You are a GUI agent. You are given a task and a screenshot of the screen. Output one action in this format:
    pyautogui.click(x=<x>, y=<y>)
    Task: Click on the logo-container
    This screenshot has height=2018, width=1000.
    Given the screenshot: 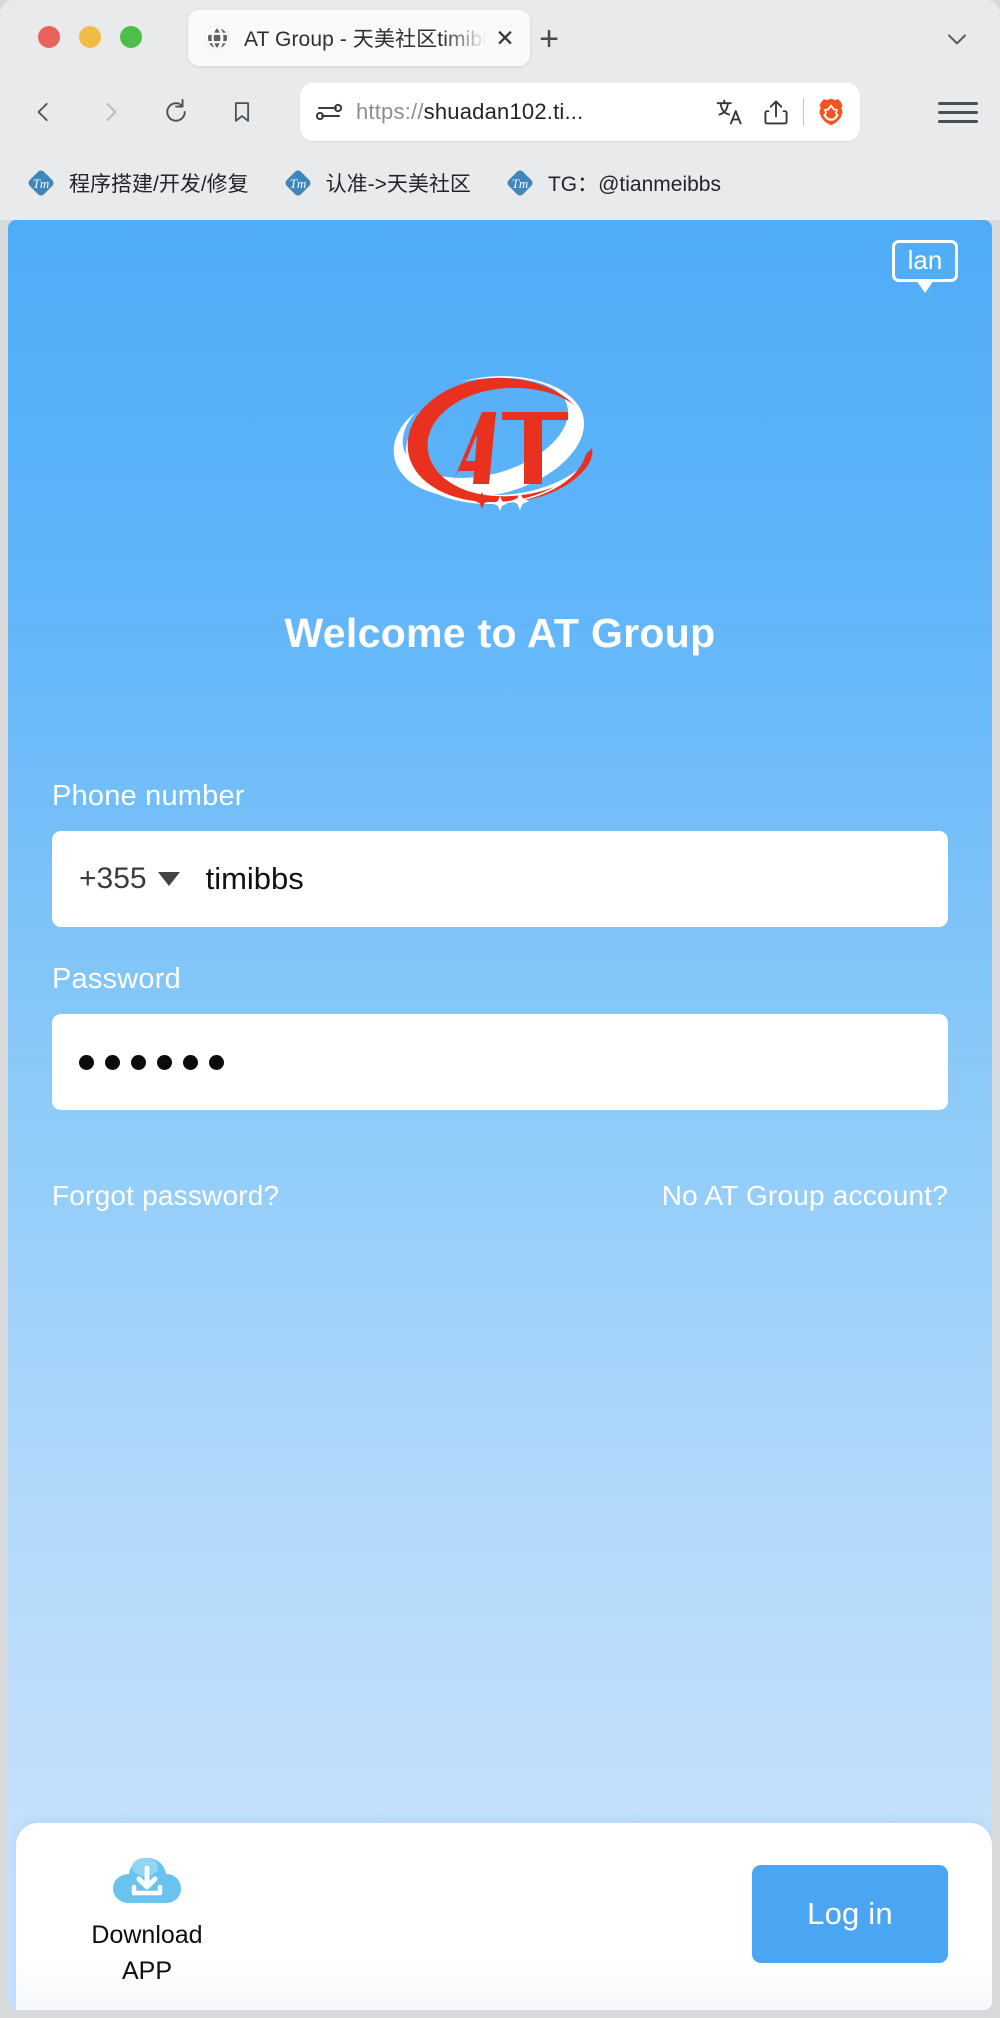 What is the action you would take?
    pyautogui.click(x=500, y=445)
    